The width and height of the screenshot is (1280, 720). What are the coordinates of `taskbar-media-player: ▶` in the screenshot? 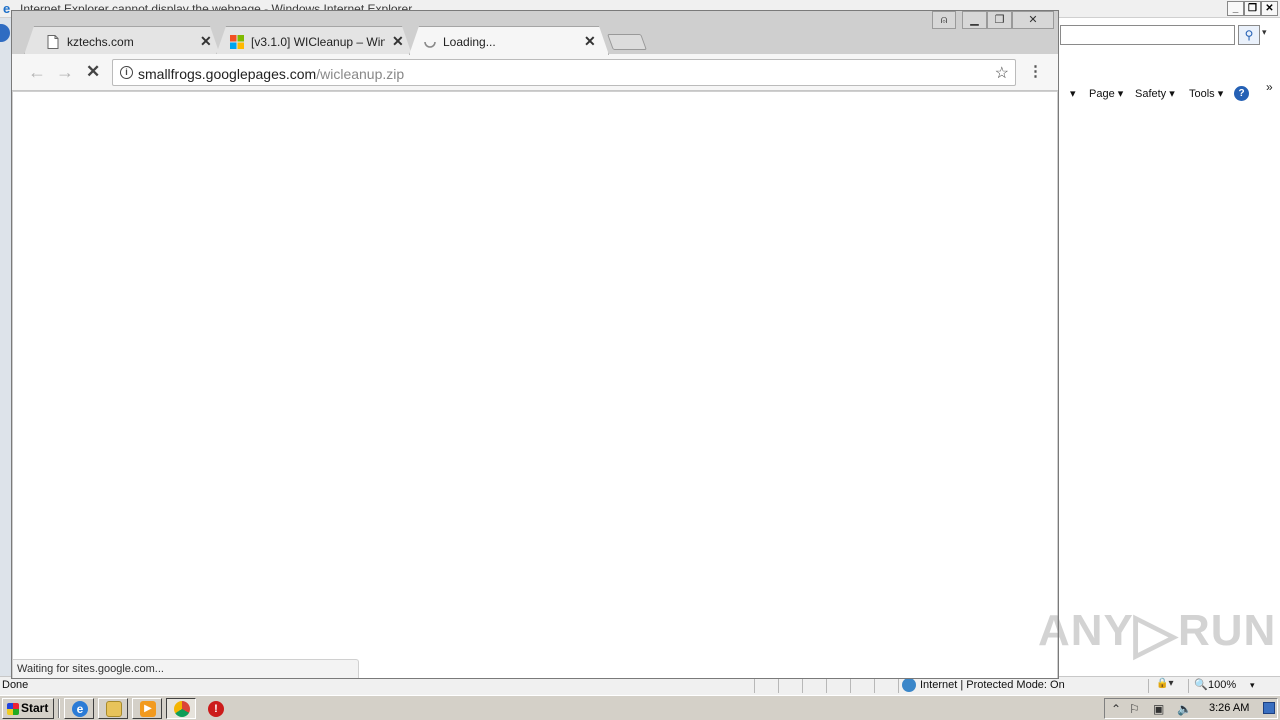 It's located at (147, 708).